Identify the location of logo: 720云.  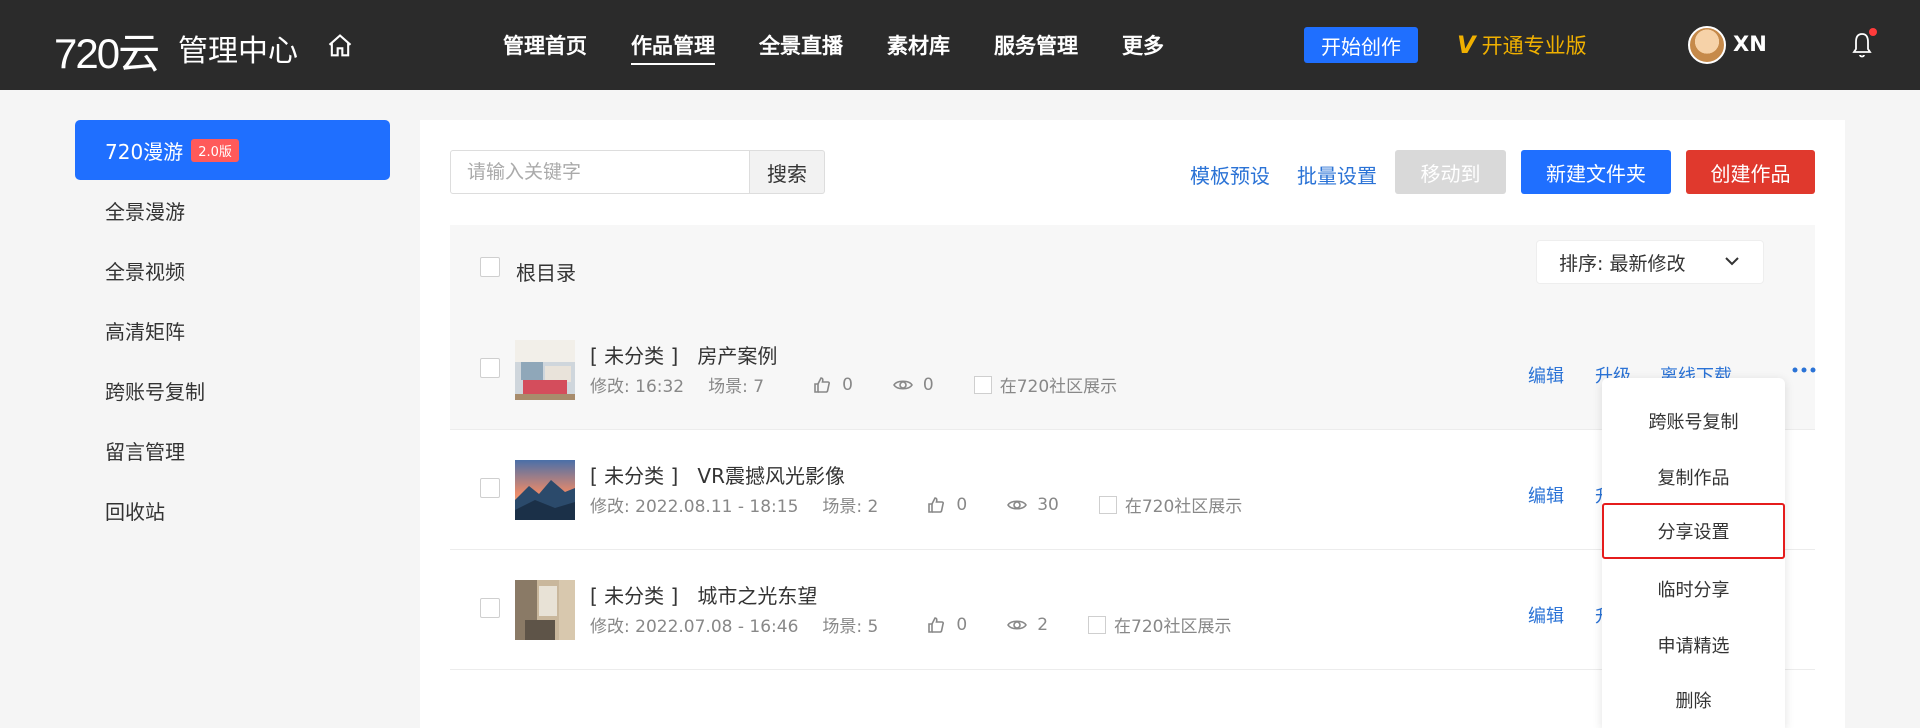
(107, 50).